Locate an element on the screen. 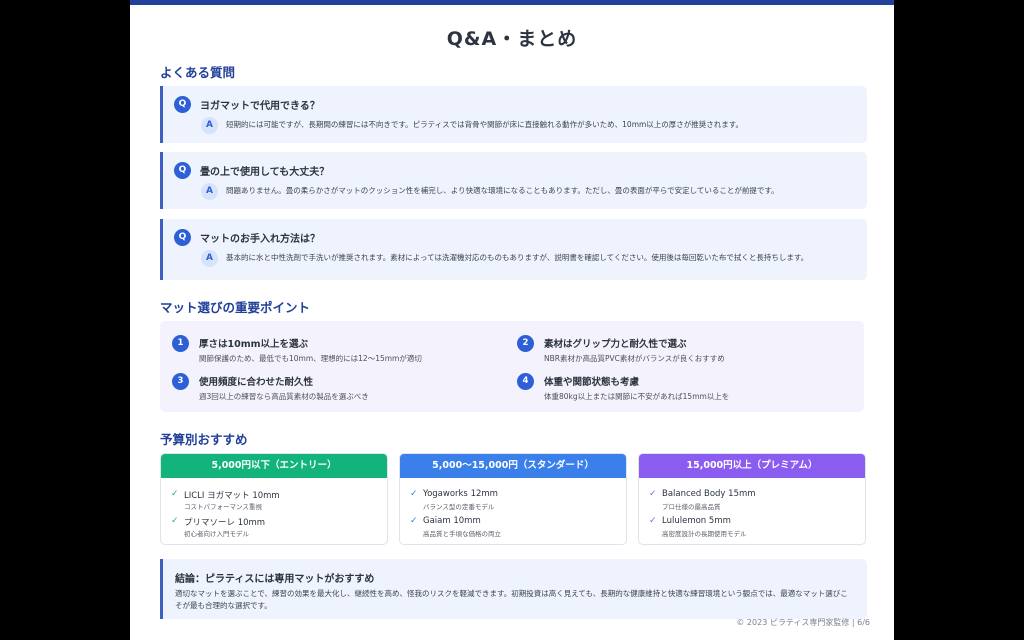 This screenshot has width=1024, height=640. point-number: 2 is located at coordinates (525, 343).